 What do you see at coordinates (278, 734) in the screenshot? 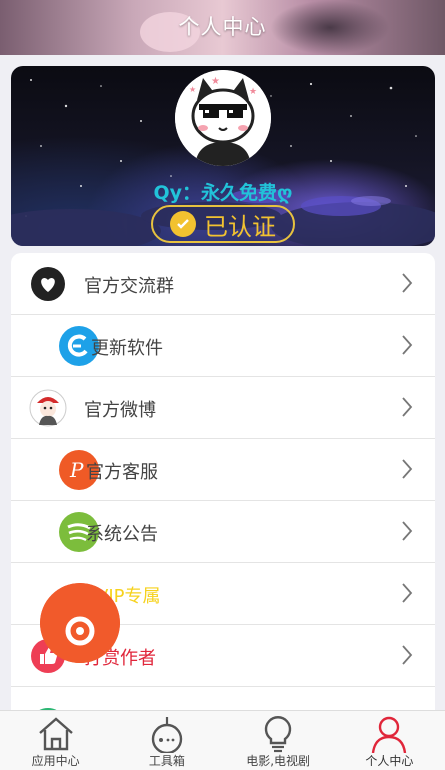
I see `bulb-icon` at bounding box center [278, 734].